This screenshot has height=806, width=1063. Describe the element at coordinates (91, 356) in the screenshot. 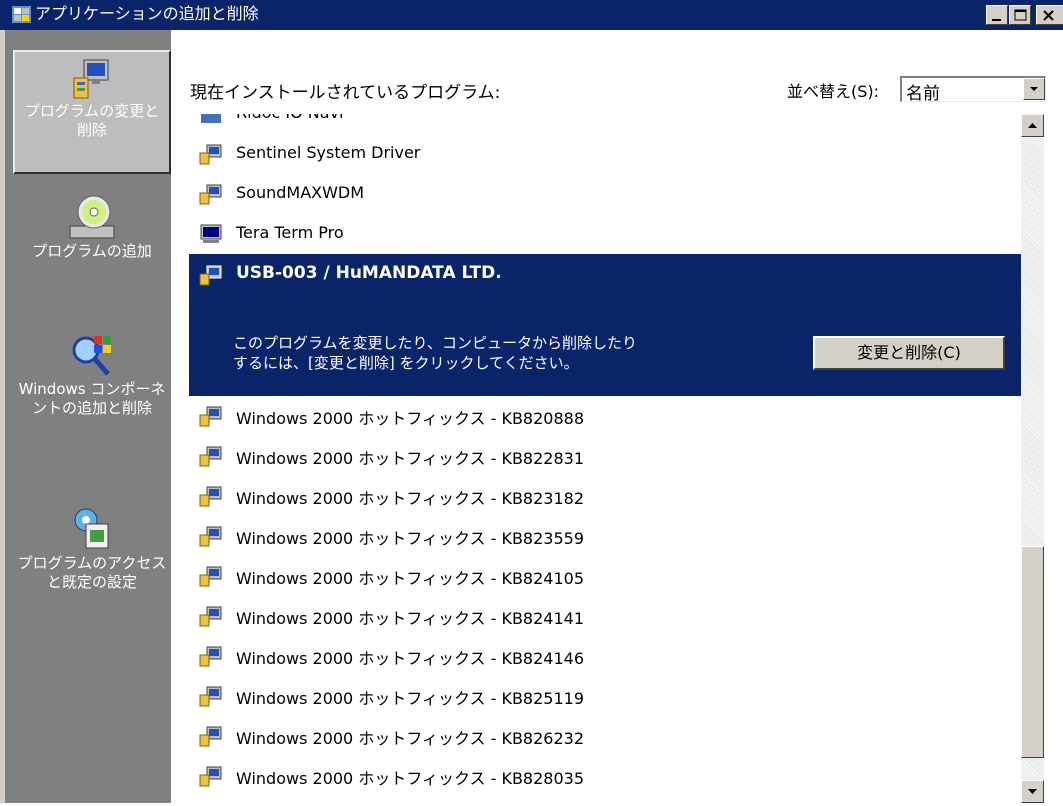

I see `windows-components-icon` at that location.